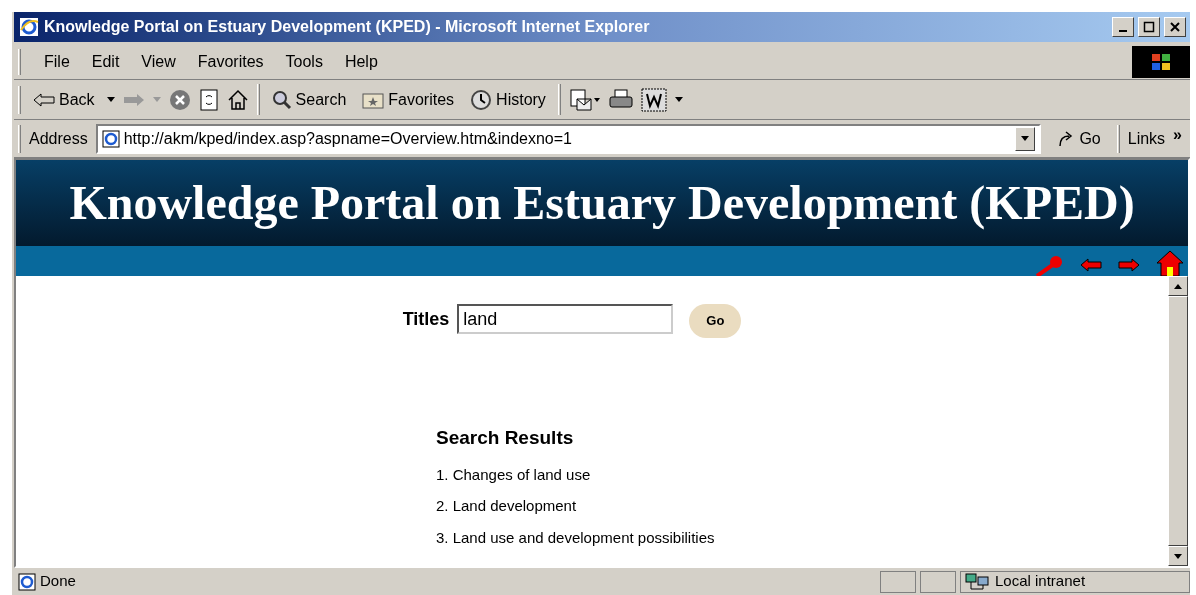  I want to click on star-folder-icon, so click(373, 99).